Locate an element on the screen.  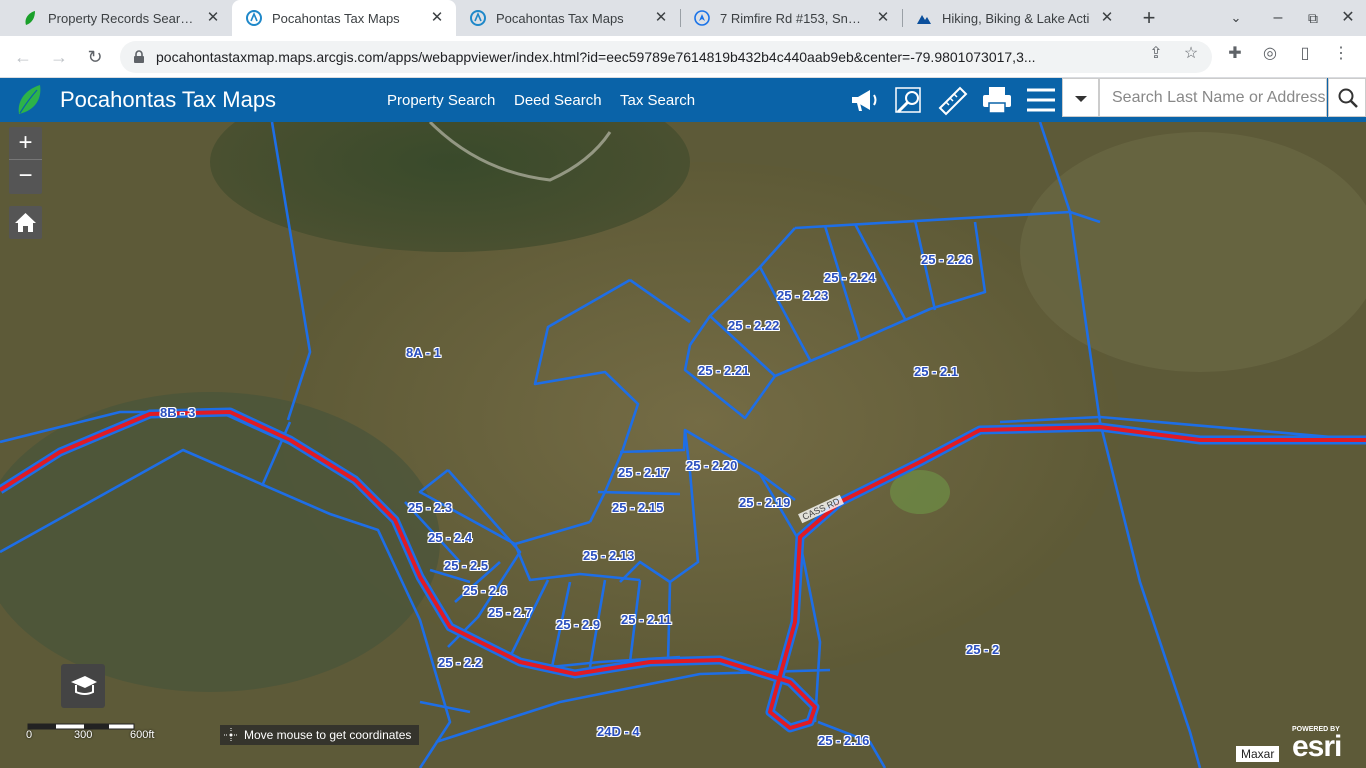
zoom-in-button: + is located at coordinates (25, 143).